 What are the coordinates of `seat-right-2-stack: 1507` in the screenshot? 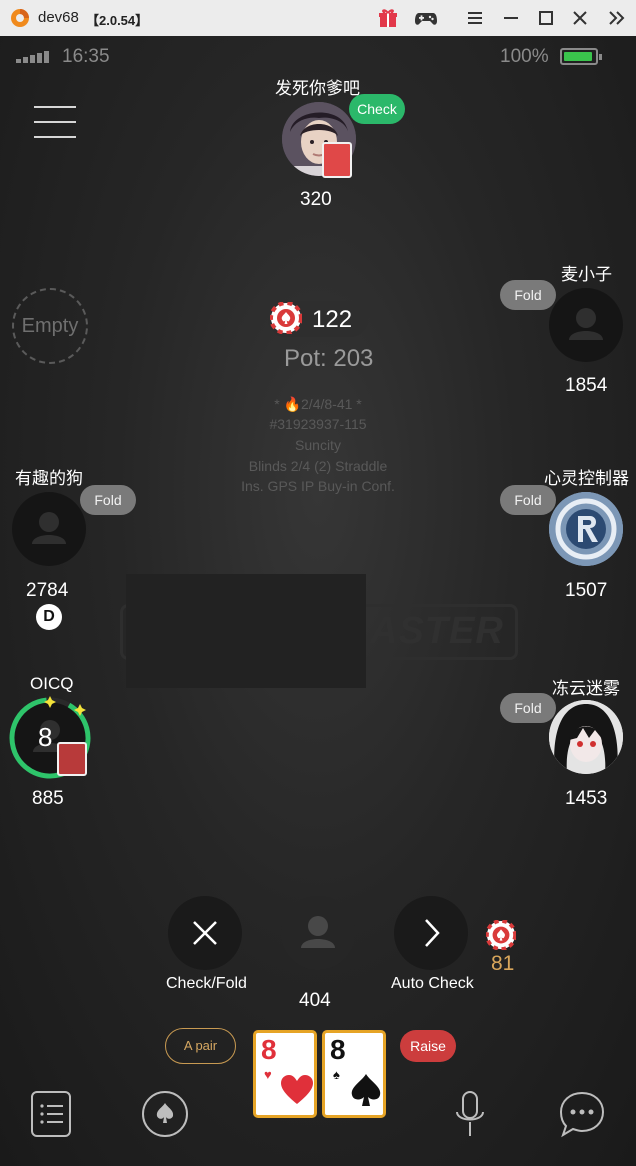 It's located at (586, 590).